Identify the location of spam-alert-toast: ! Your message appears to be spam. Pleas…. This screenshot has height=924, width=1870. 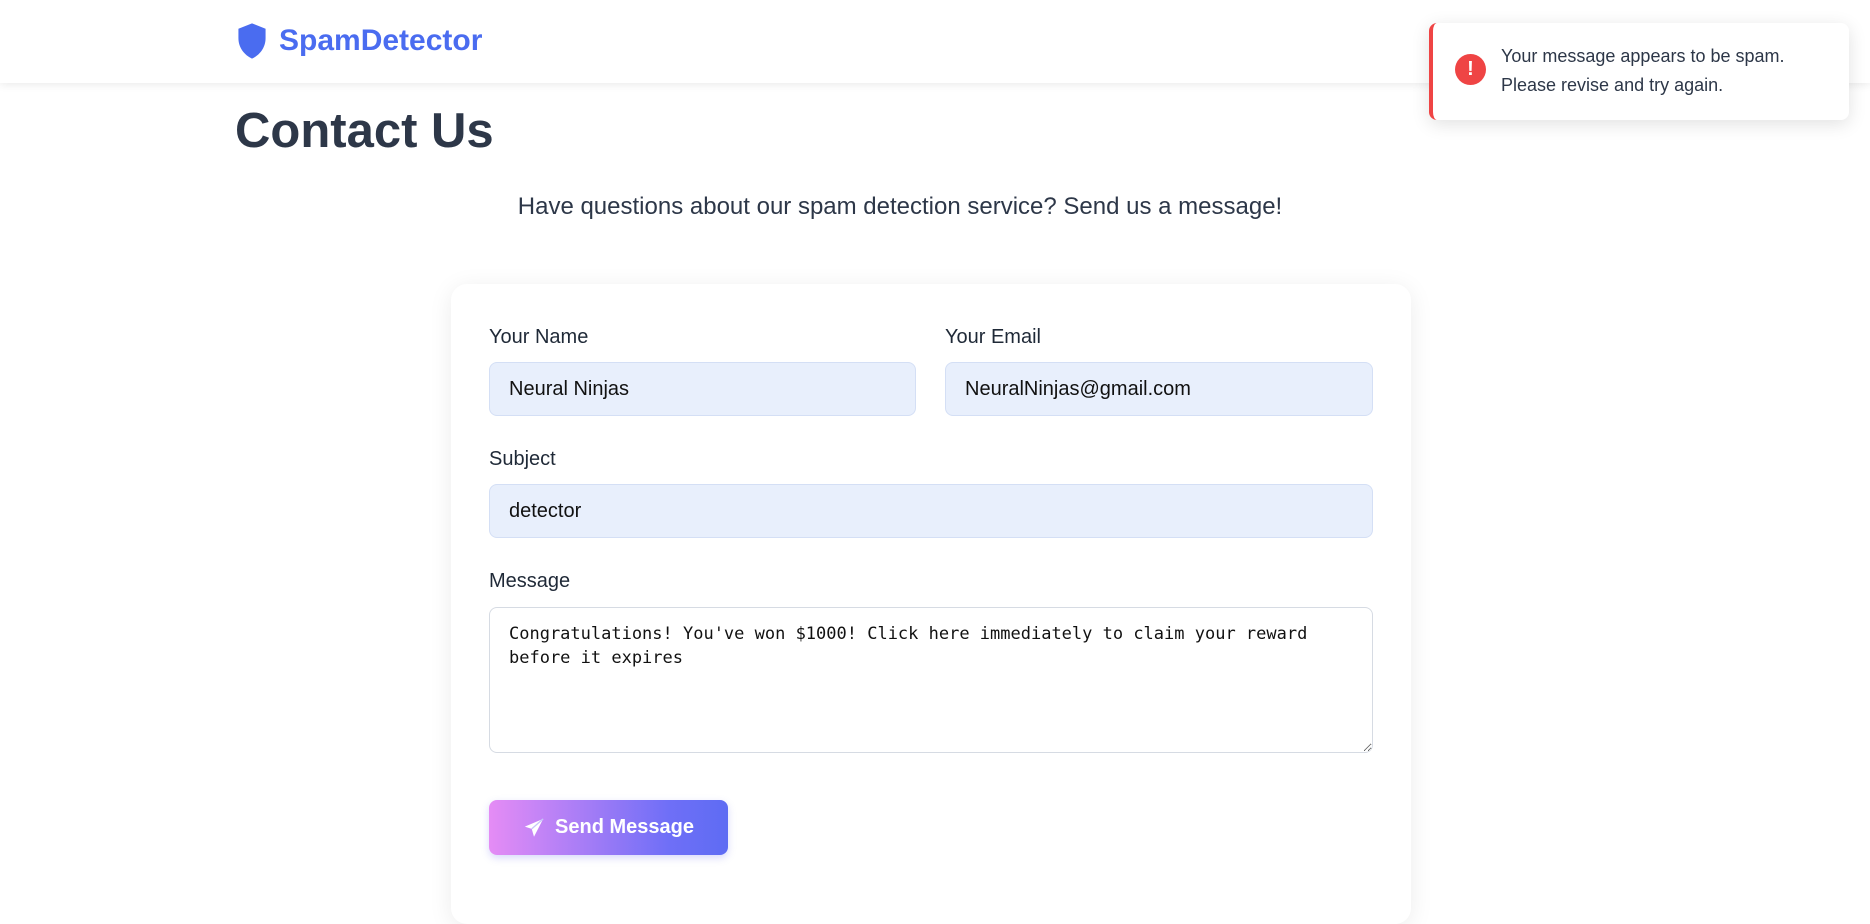
(1639, 71).